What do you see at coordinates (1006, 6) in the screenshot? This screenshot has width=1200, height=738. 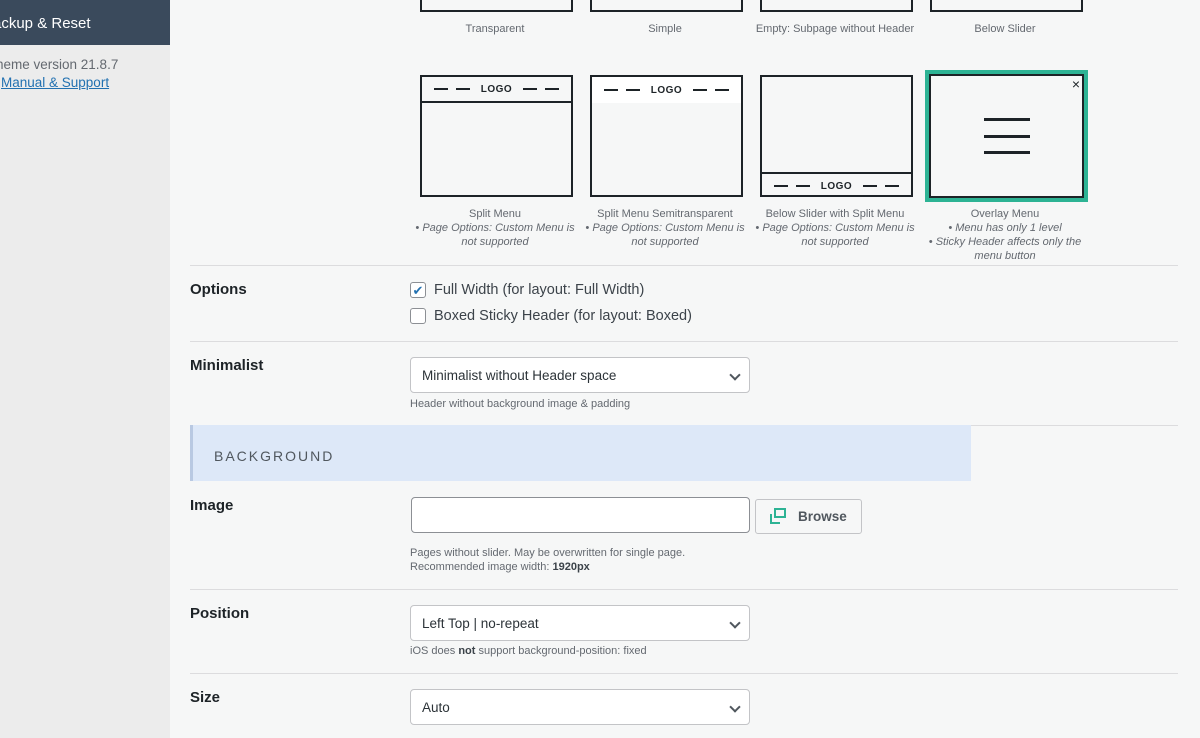 I see `layout-thumb-below-slider` at bounding box center [1006, 6].